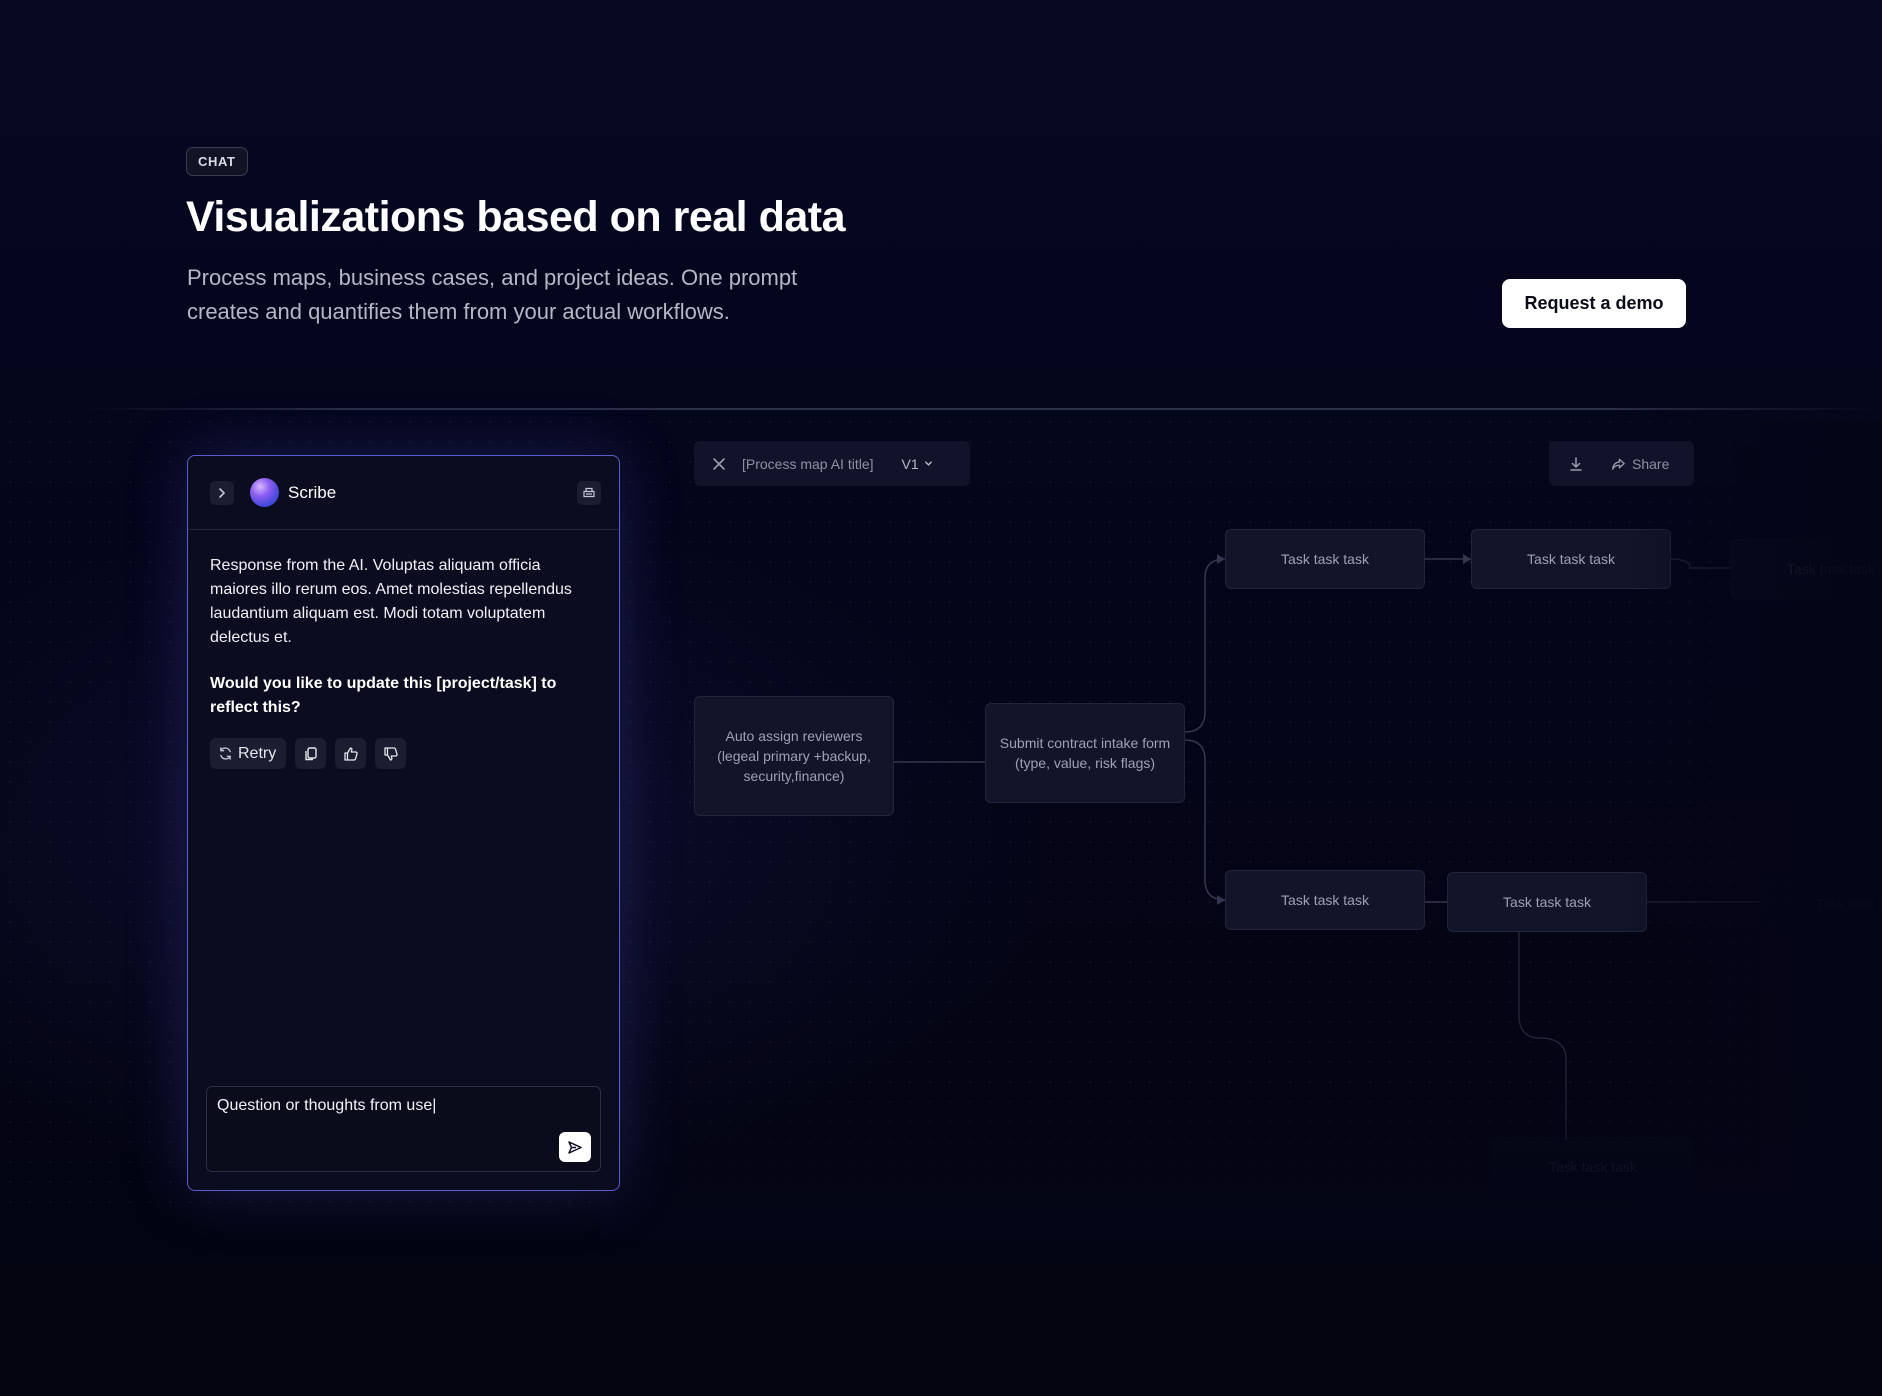  I want to click on print-button, so click(589, 493).